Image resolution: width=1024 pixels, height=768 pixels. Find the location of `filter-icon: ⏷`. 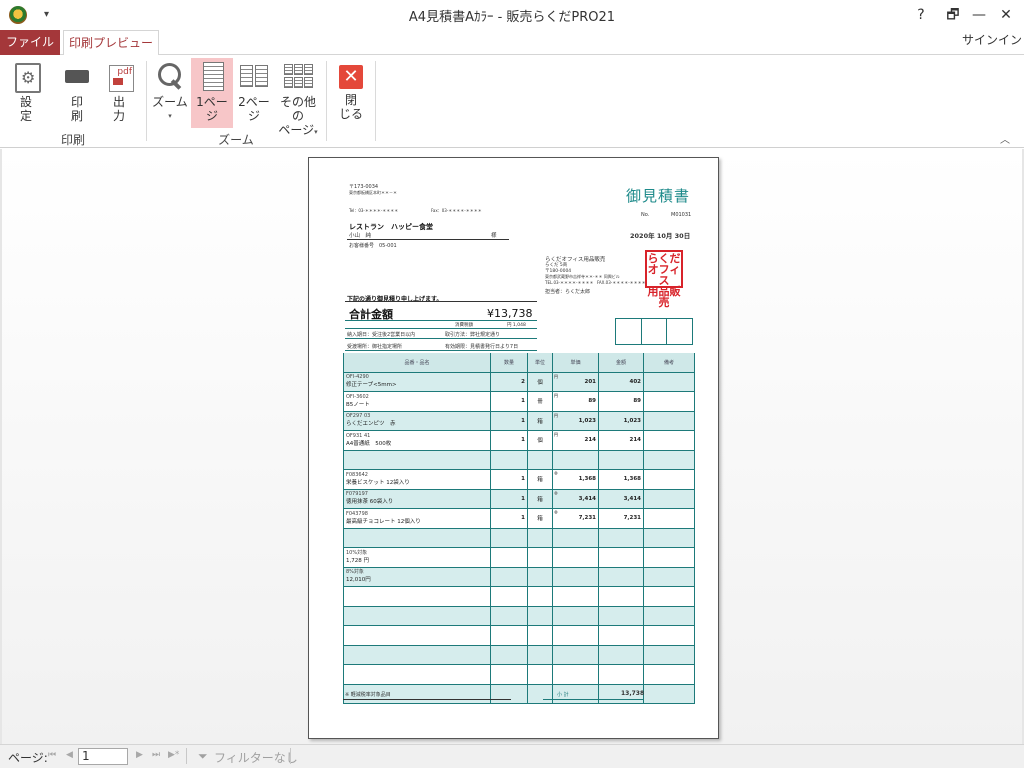

filter-icon: ⏷ is located at coordinates (203, 756).